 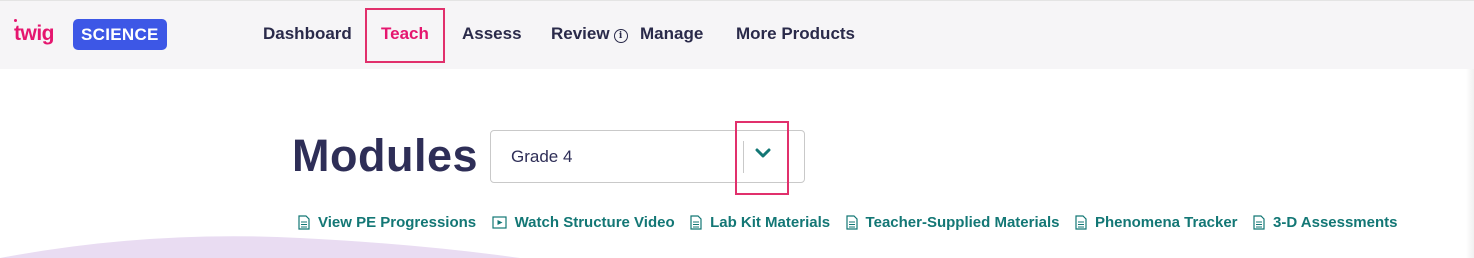 I want to click on info-icon: i, so click(x=620, y=36).